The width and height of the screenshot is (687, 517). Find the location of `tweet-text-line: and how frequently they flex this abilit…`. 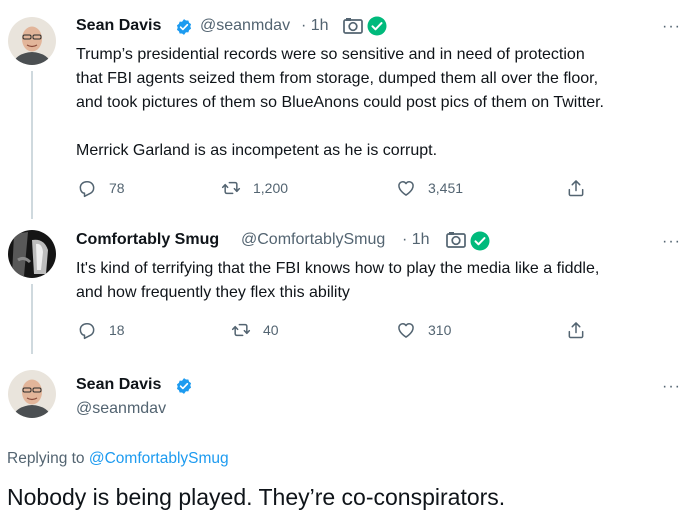

tweet-text-line: and how frequently they flex this abilit… is located at coordinates (213, 292).